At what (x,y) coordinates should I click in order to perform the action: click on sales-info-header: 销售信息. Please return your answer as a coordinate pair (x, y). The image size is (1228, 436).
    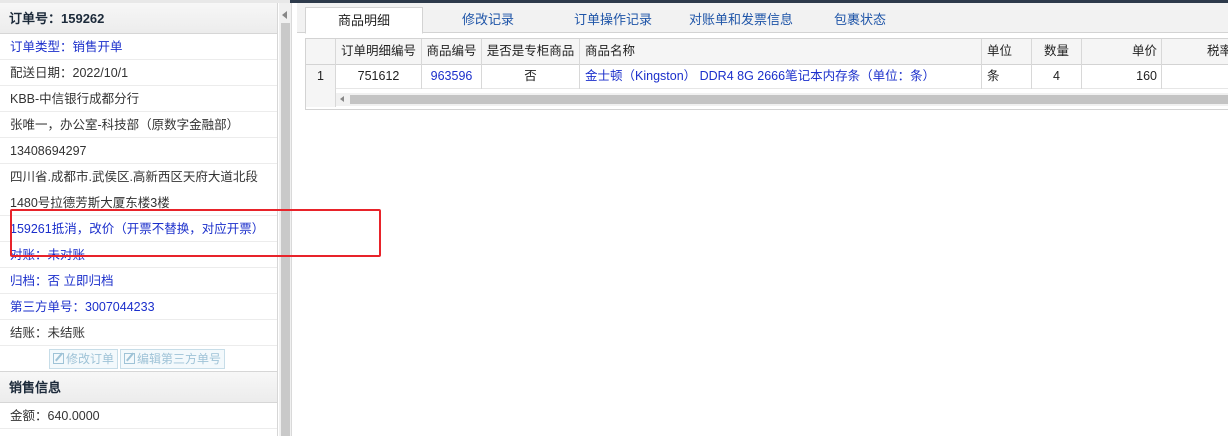
    Looking at the image, I should click on (138, 387).